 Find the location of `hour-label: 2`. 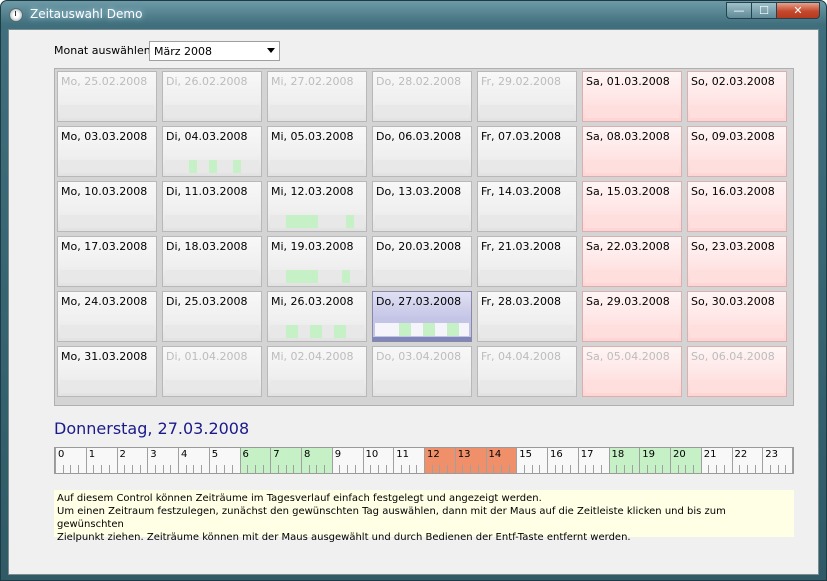

hour-label: 2 is located at coordinates (122, 454).